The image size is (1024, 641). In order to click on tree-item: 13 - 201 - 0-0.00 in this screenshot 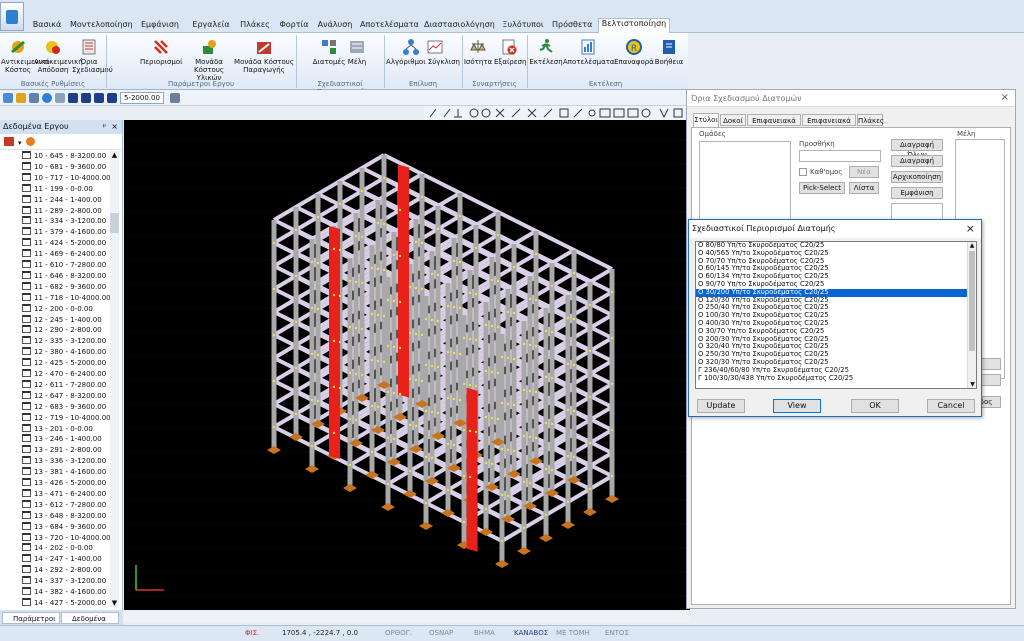, I will do `click(57, 429)`.